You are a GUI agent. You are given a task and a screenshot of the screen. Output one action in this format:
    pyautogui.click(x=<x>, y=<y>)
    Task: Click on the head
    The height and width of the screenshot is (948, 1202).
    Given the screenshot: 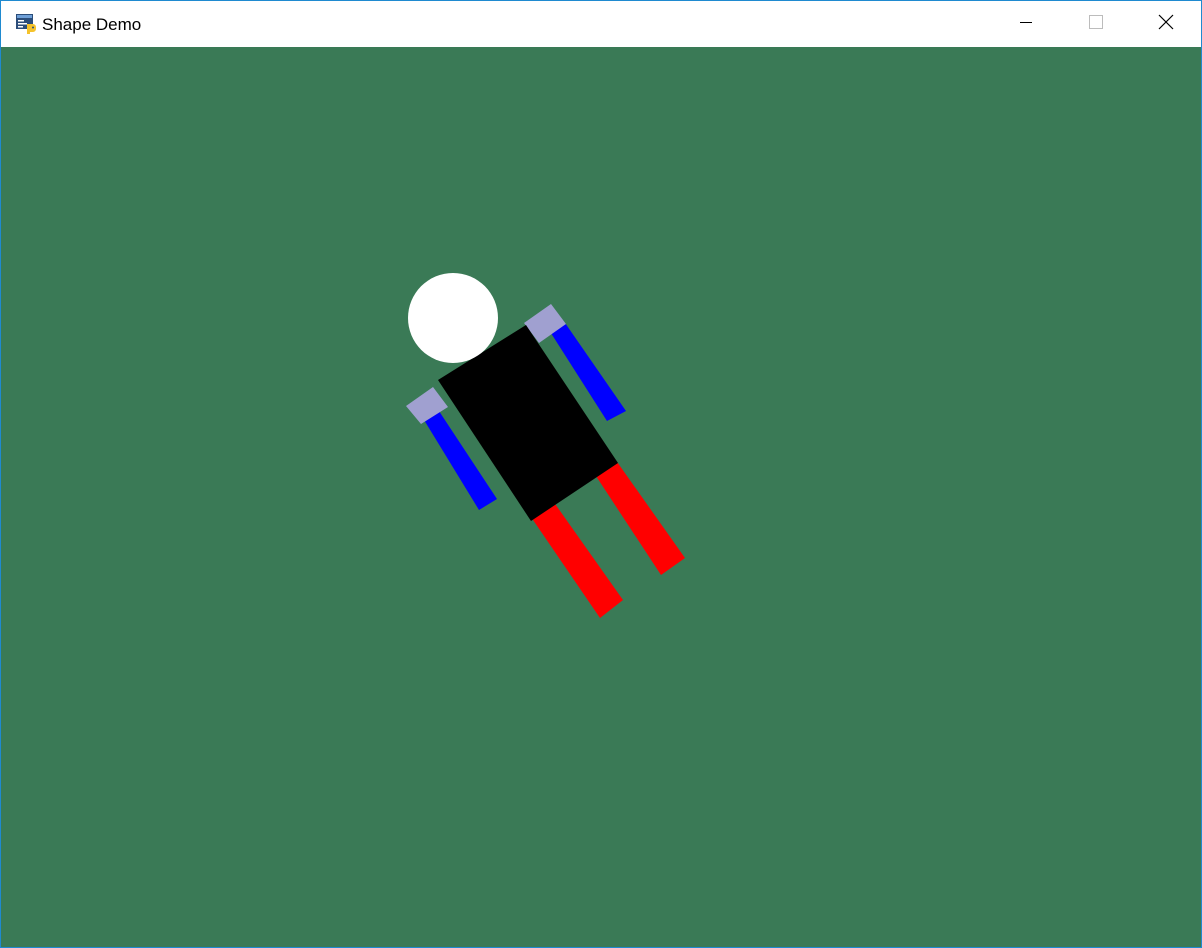 What is the action you would take?
    pyautogui.click(x=453, y=318)
    